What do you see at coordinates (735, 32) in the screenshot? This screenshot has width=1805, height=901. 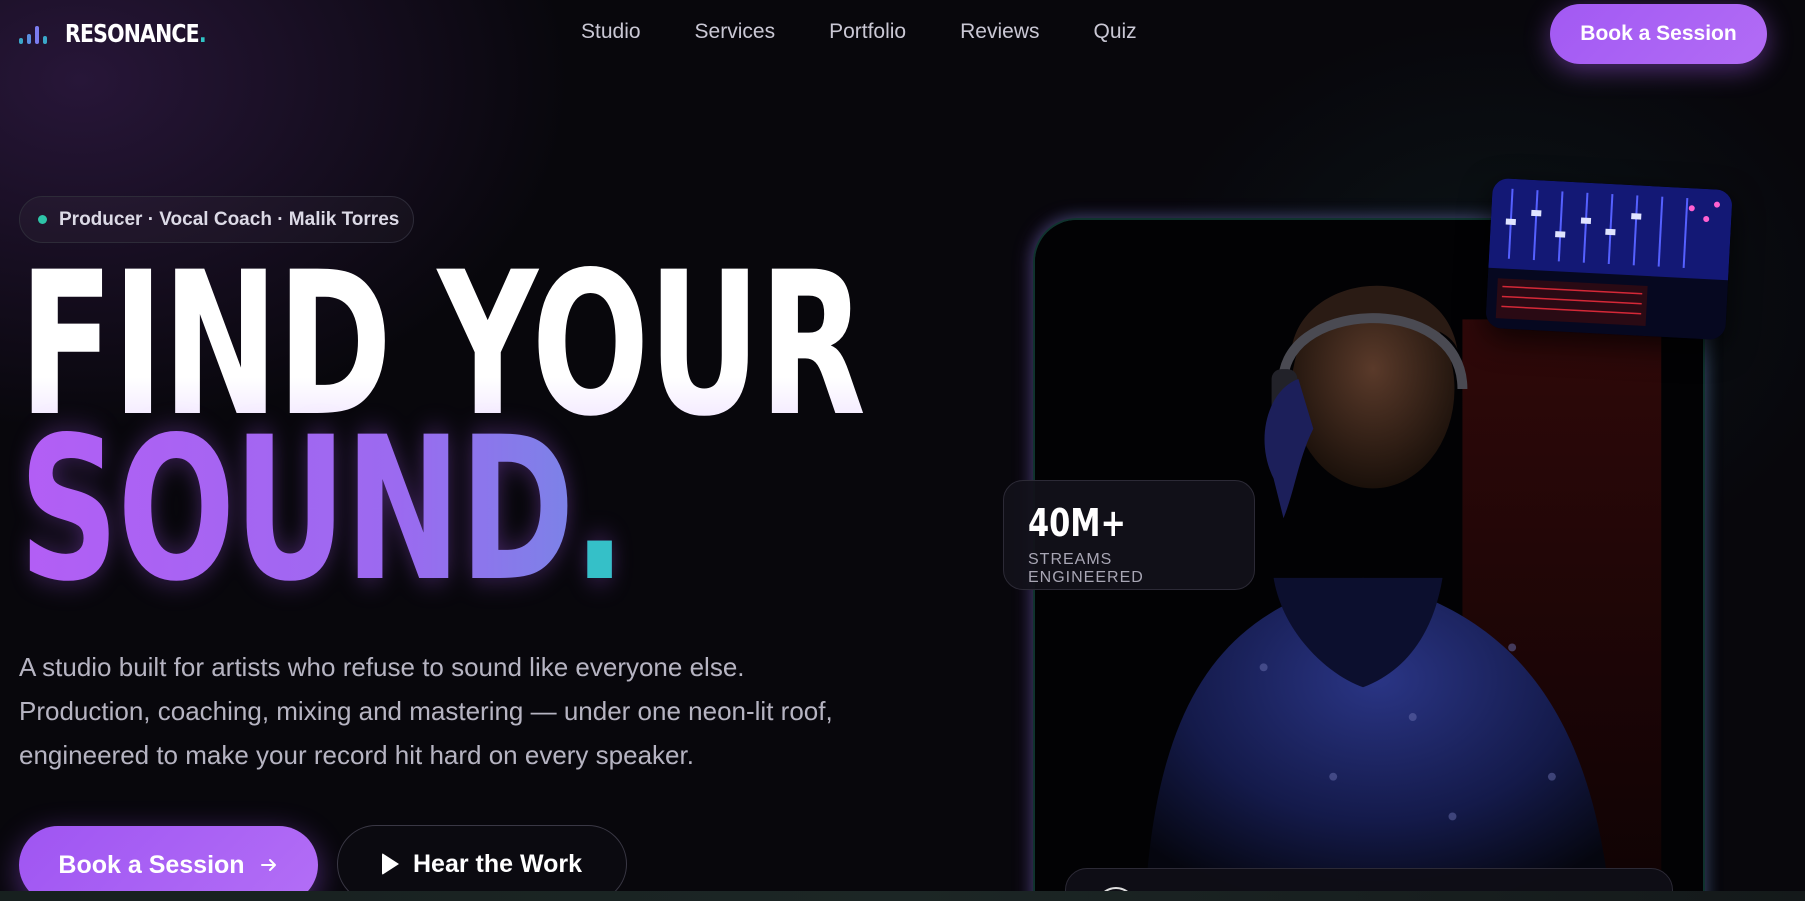 I see `nav-link-services: Services` at bounding box center [735, 32].